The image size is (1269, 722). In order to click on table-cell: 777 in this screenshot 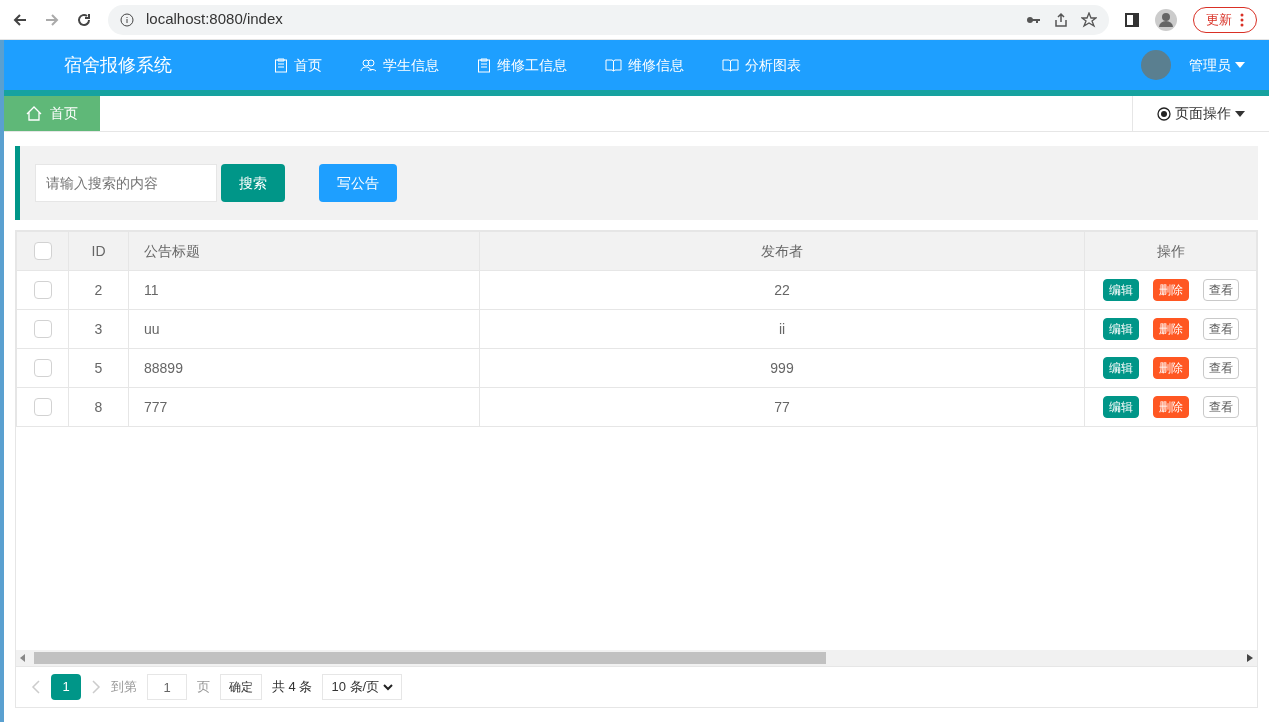, I will do `click(156, 406)`.